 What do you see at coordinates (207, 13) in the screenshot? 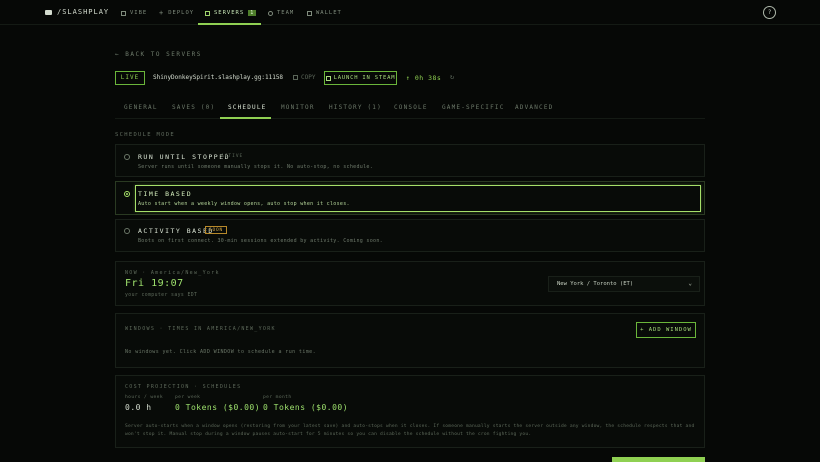
I see `wrench-icon` at bounding box center [207, 13].